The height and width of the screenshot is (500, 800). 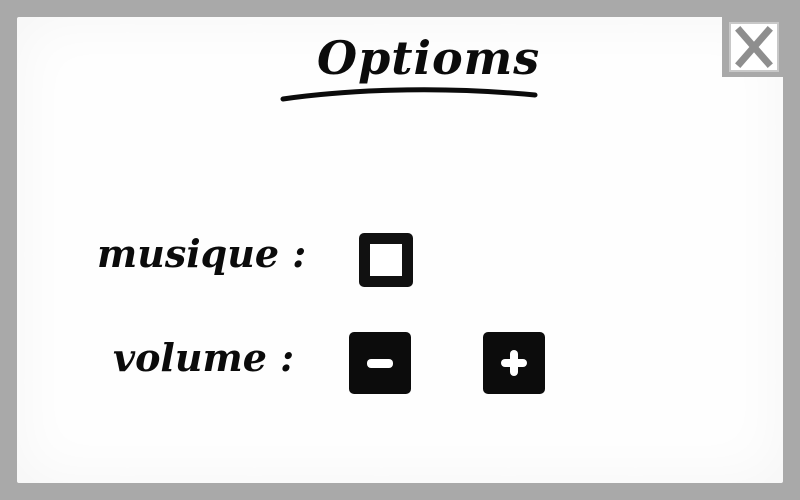 I want to click on volume-label: volume :, so click(x=204, y=357).